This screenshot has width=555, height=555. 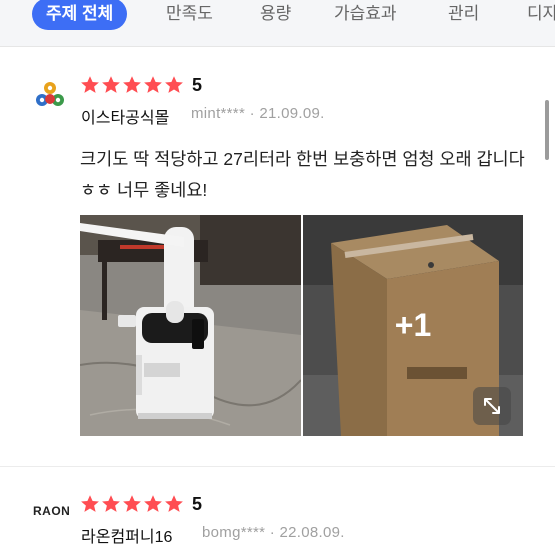 I want to click on tab-bar-divider, so click(x=277, y=46).